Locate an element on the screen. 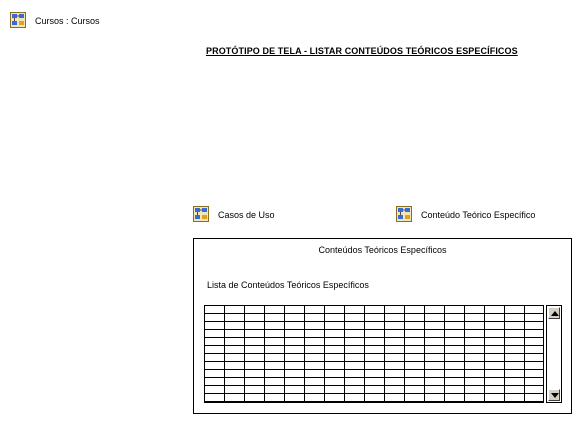 This screenshot has height=425, width=582. conteudo-teorico-link: Conteúdo Teórico Específico is located at coordinates (478, 215).